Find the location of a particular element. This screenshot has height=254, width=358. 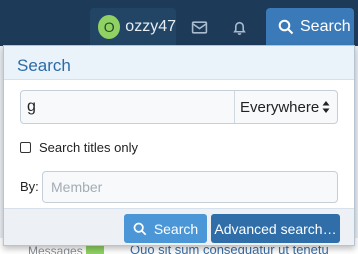

keywords-input is located at coordinates (128, 107).